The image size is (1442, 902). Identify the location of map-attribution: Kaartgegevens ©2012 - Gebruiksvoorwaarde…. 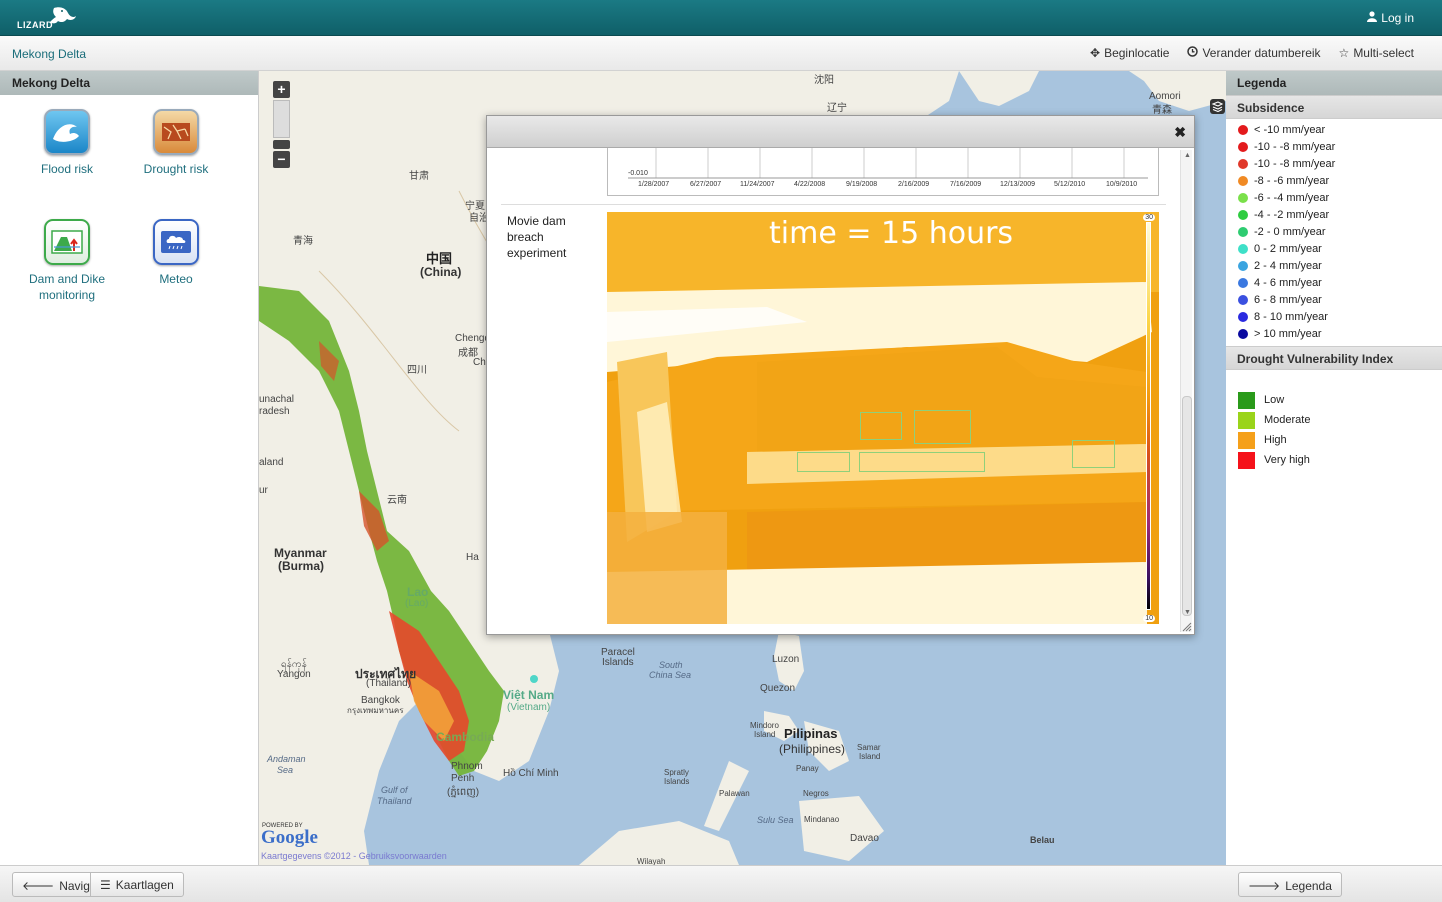
(354, 856).